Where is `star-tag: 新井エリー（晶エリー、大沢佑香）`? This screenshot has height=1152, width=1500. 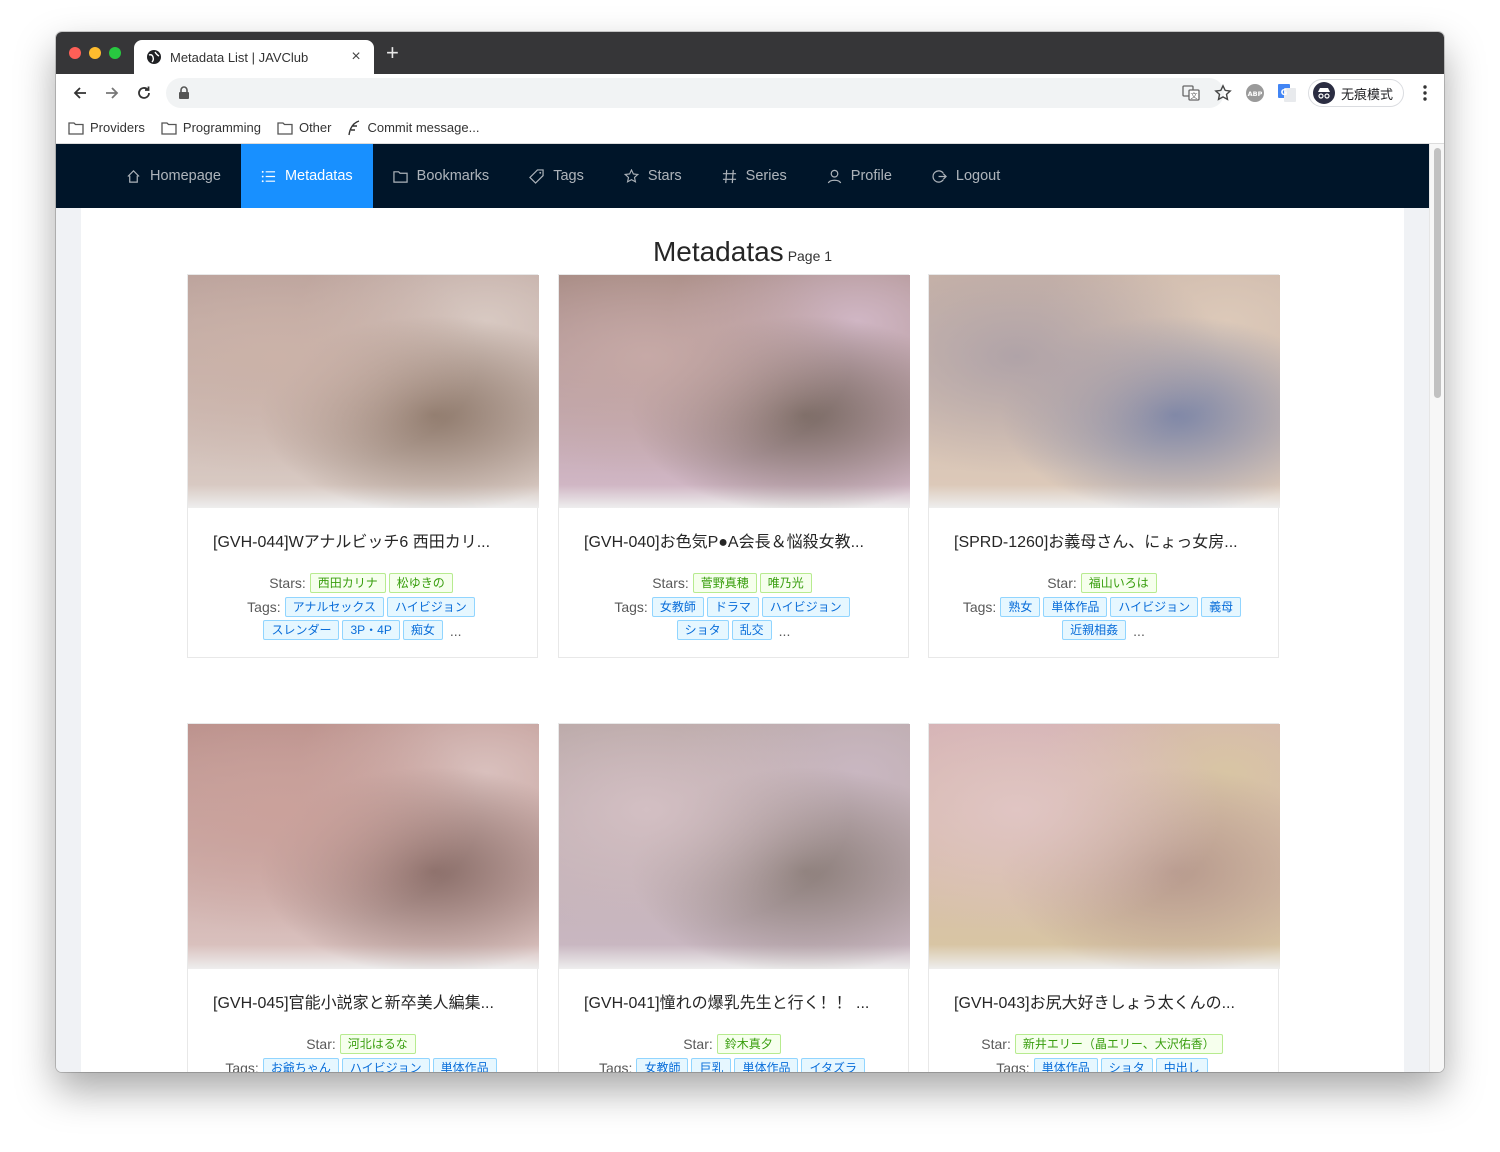
star-tag: 新井エリー（晶エリー、大沢佑香） is located at coordinates (1118, 1043).